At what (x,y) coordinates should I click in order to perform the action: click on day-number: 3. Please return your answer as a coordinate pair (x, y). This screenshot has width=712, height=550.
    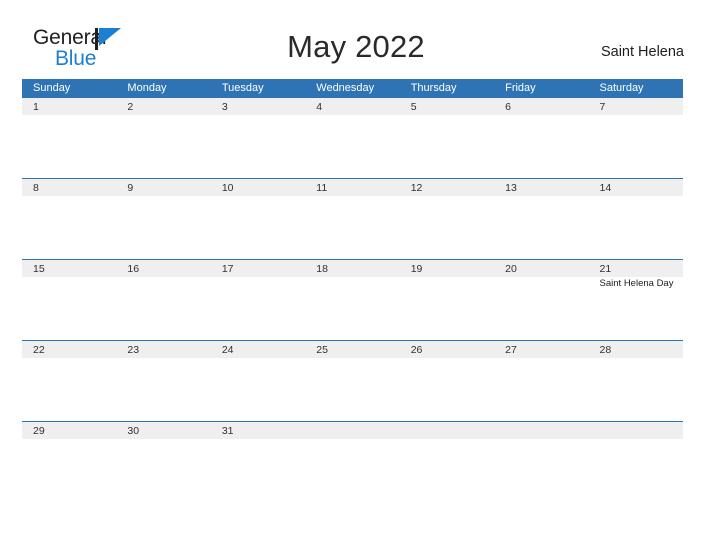
    Looking at the image, I should click on (224, 107).